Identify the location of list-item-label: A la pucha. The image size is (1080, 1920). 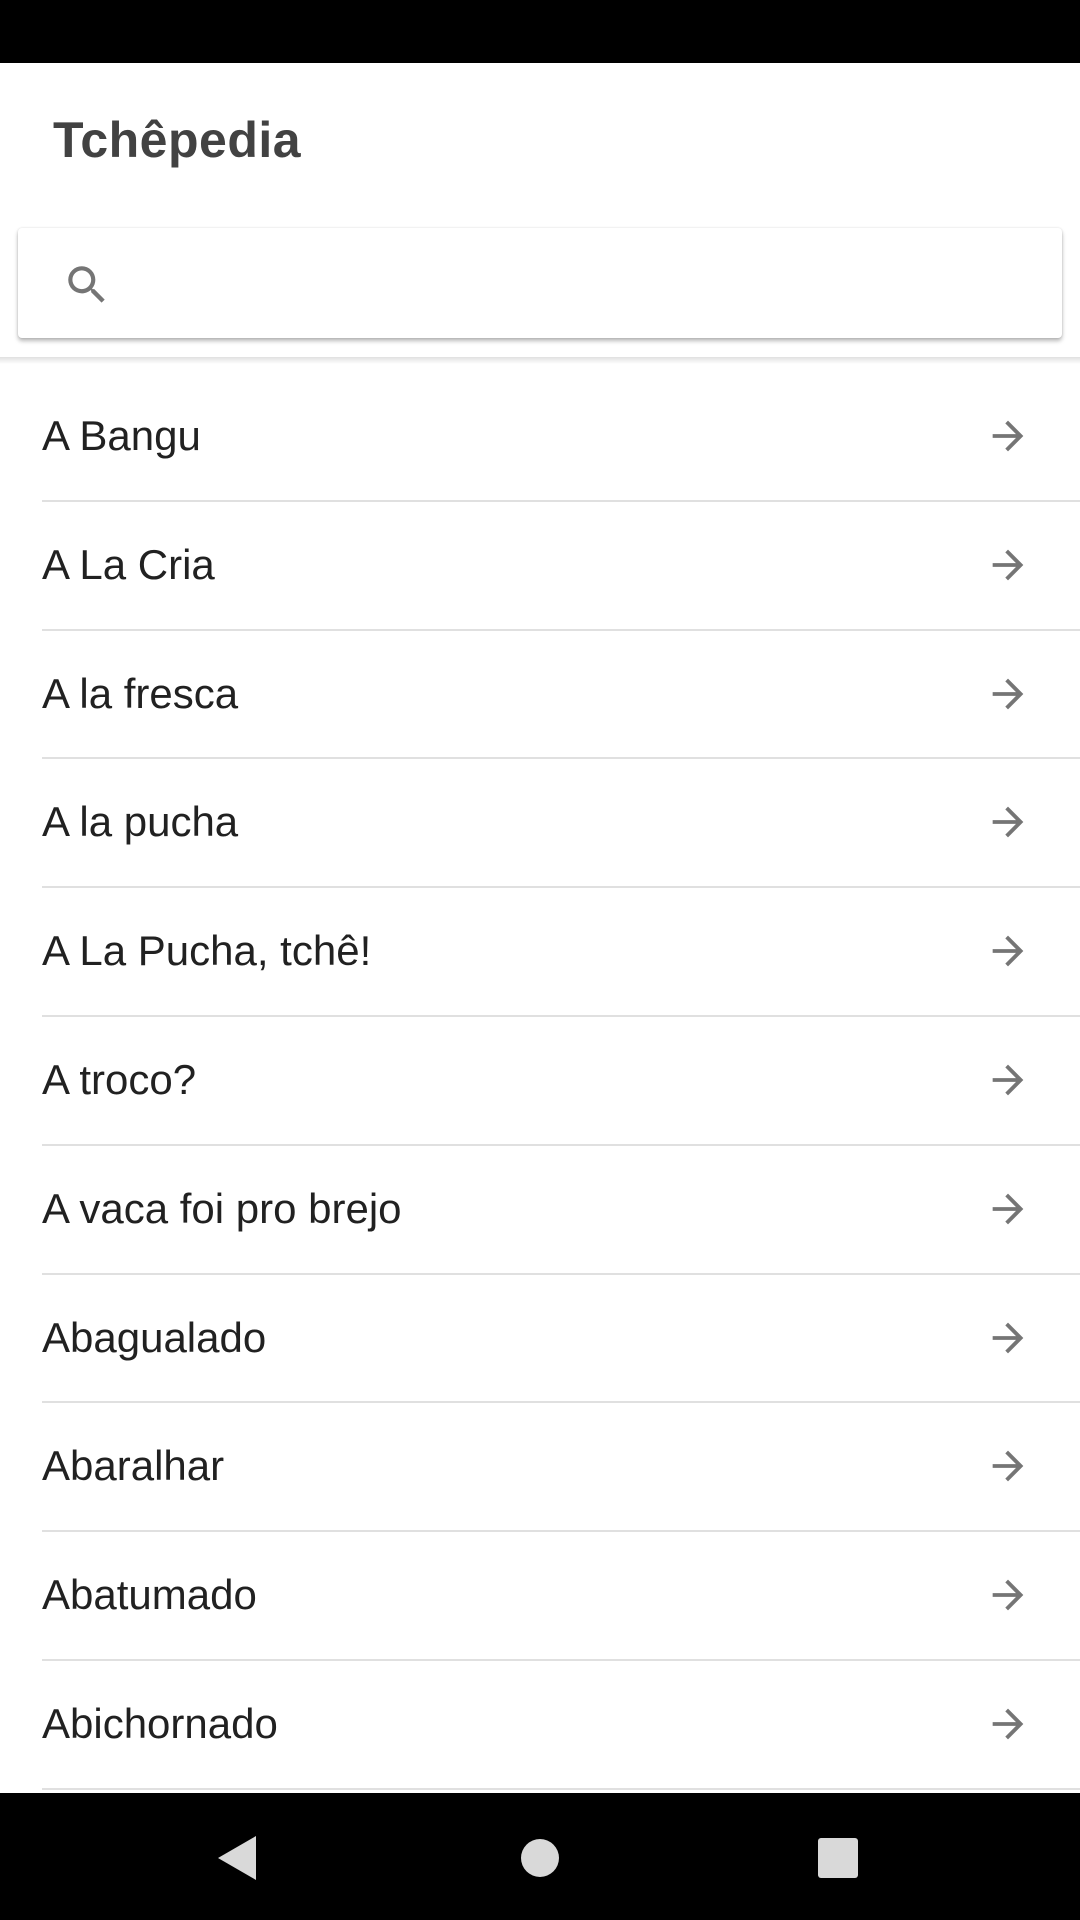
(140, 822).